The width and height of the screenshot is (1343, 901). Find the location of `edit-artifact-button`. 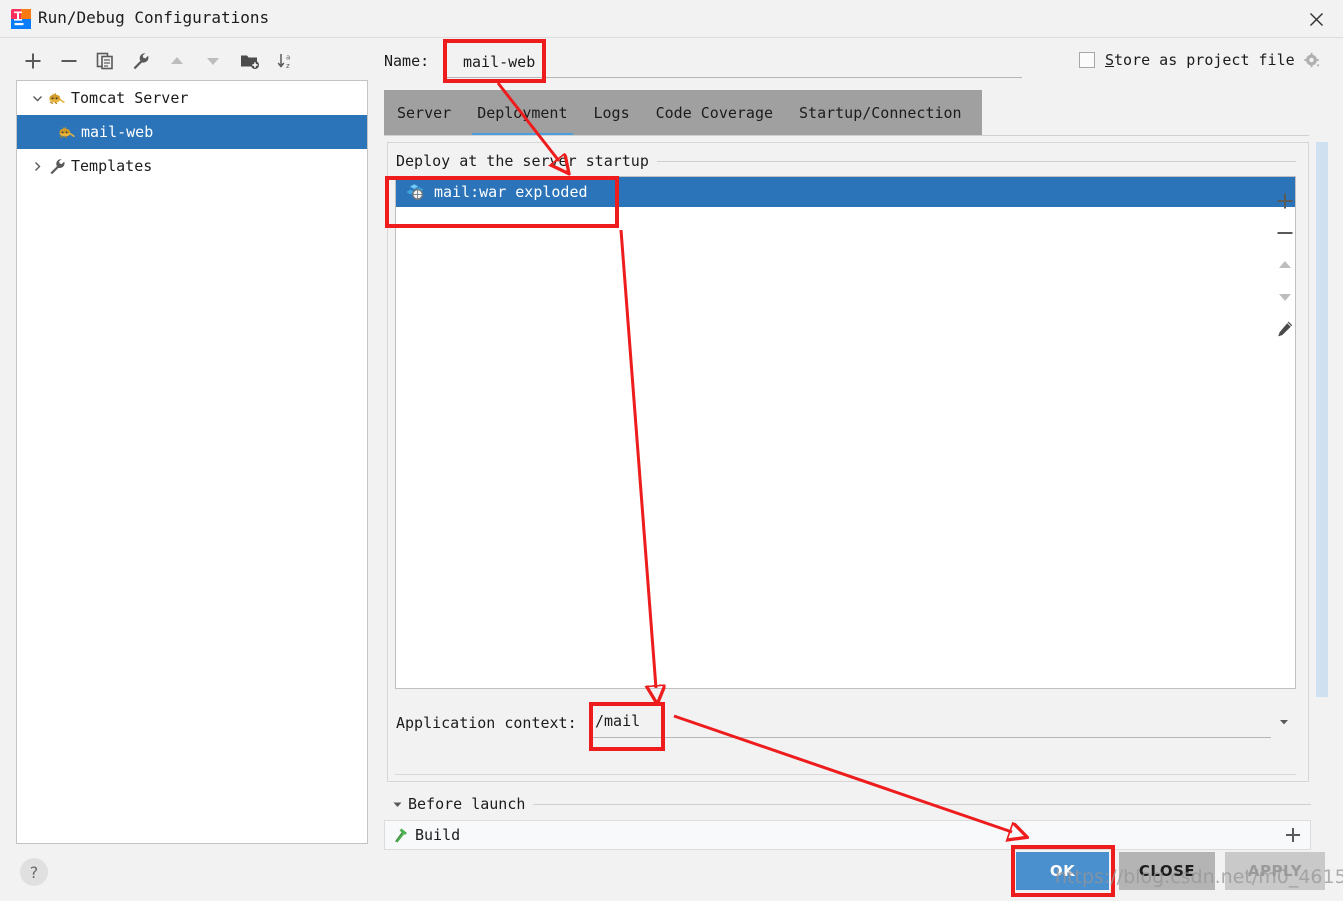

edit-artifact-button is located at coordinates (1285, 329).